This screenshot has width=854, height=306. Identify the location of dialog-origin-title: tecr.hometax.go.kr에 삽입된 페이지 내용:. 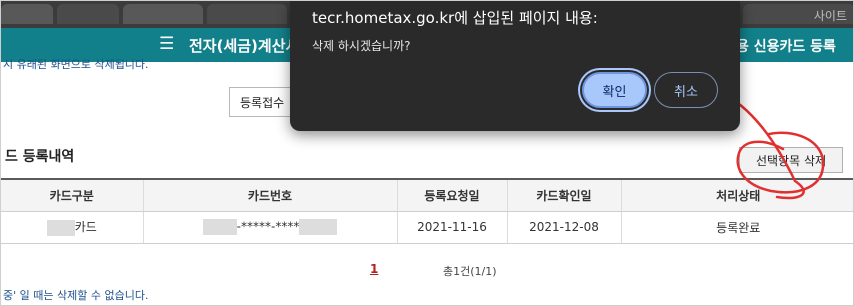
(455, 18).